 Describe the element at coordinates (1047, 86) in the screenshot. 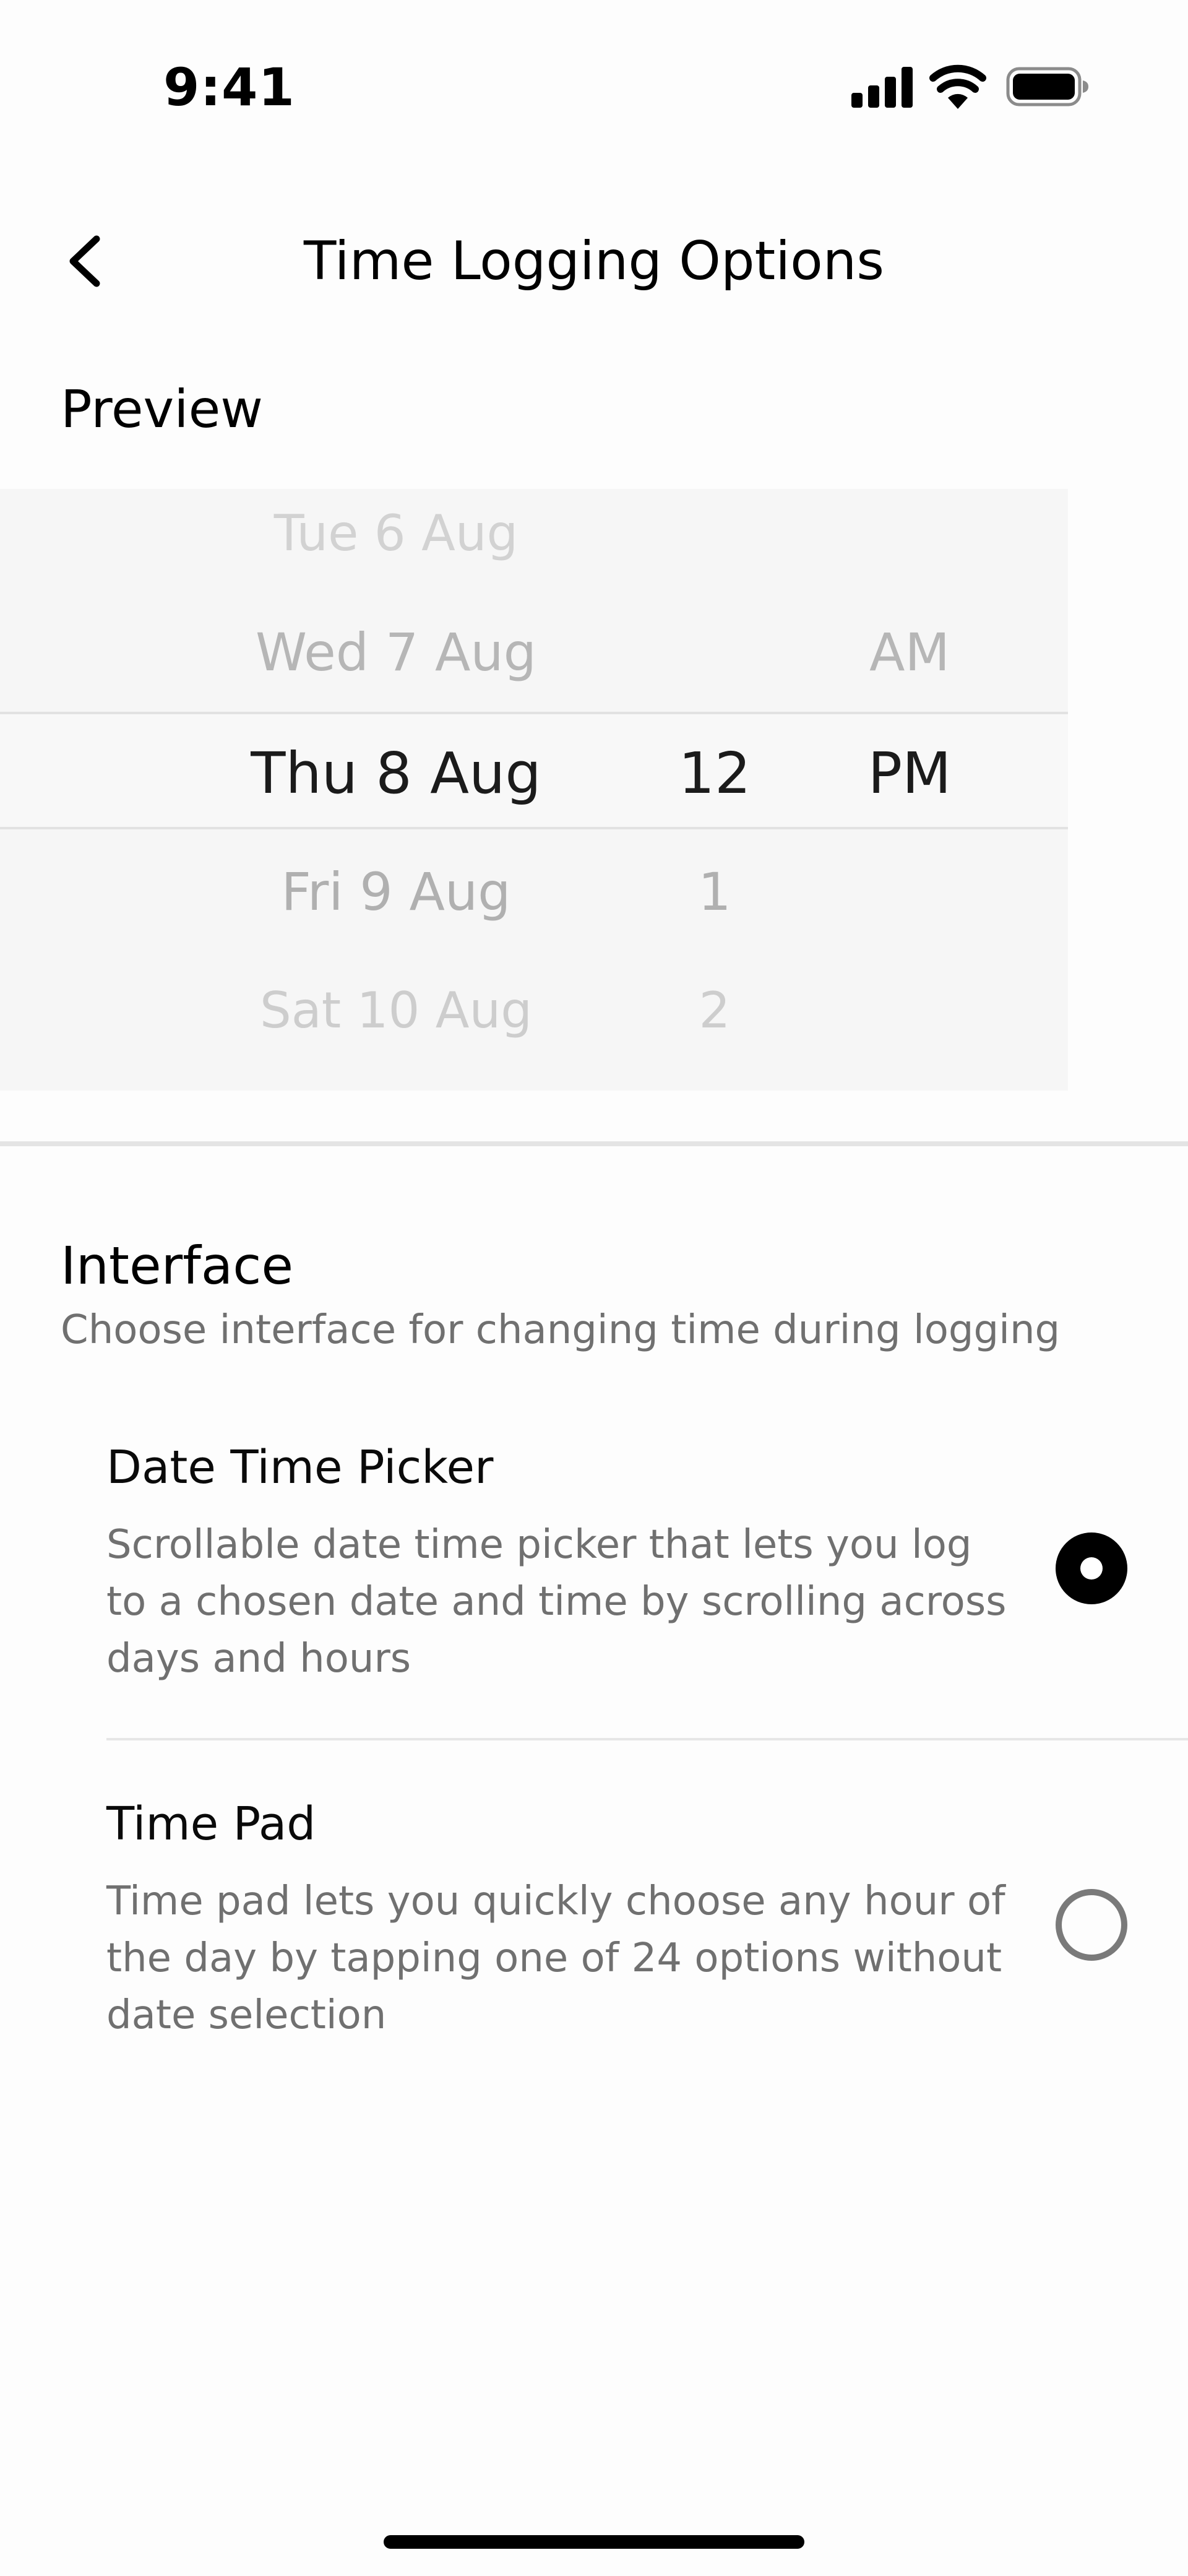

I see `battery-icon` at that location.